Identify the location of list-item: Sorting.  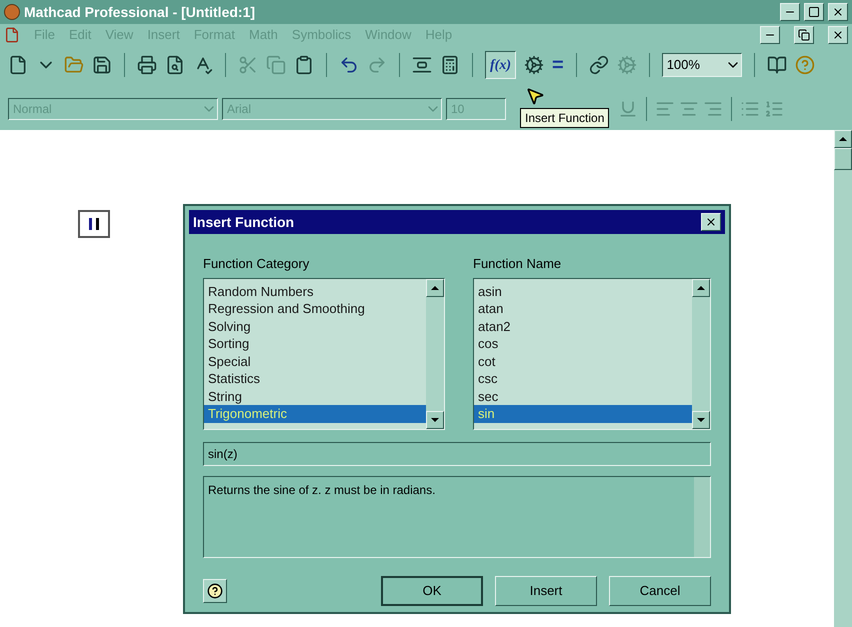
(315, 343).